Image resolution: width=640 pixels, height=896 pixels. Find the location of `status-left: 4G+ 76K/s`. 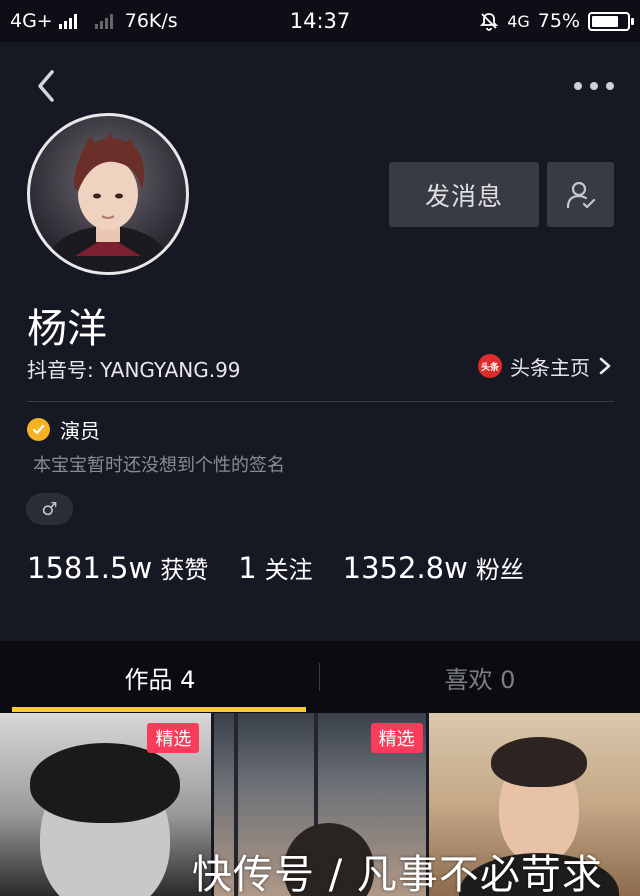

status-left: 4G+ 76K/s is located at coordinates (94, 21).